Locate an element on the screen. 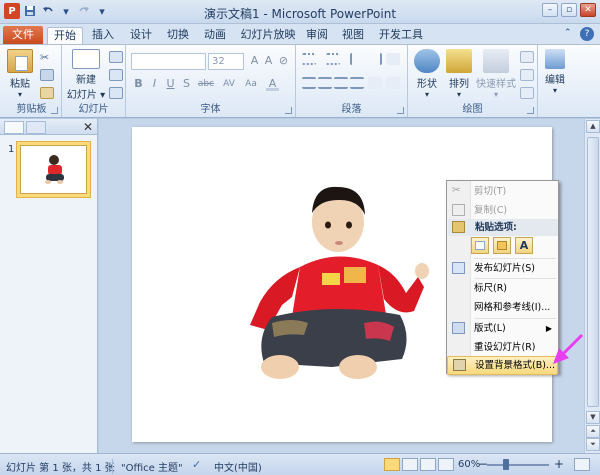  tab-home: 开始 is located at coordinates (65, 35).